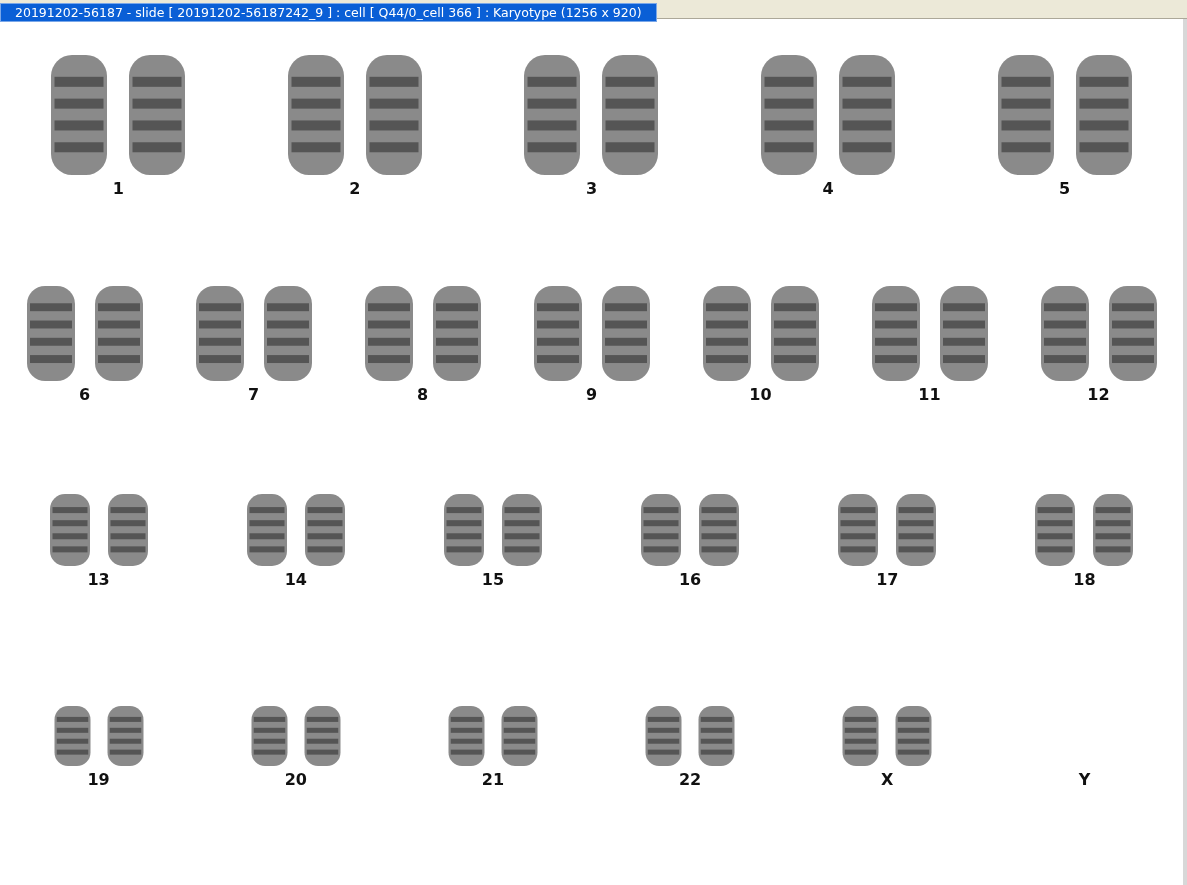  Describe the element at coordinates (1098, 395) in the screenshot. I see `chromosome-label: 12` at that location.